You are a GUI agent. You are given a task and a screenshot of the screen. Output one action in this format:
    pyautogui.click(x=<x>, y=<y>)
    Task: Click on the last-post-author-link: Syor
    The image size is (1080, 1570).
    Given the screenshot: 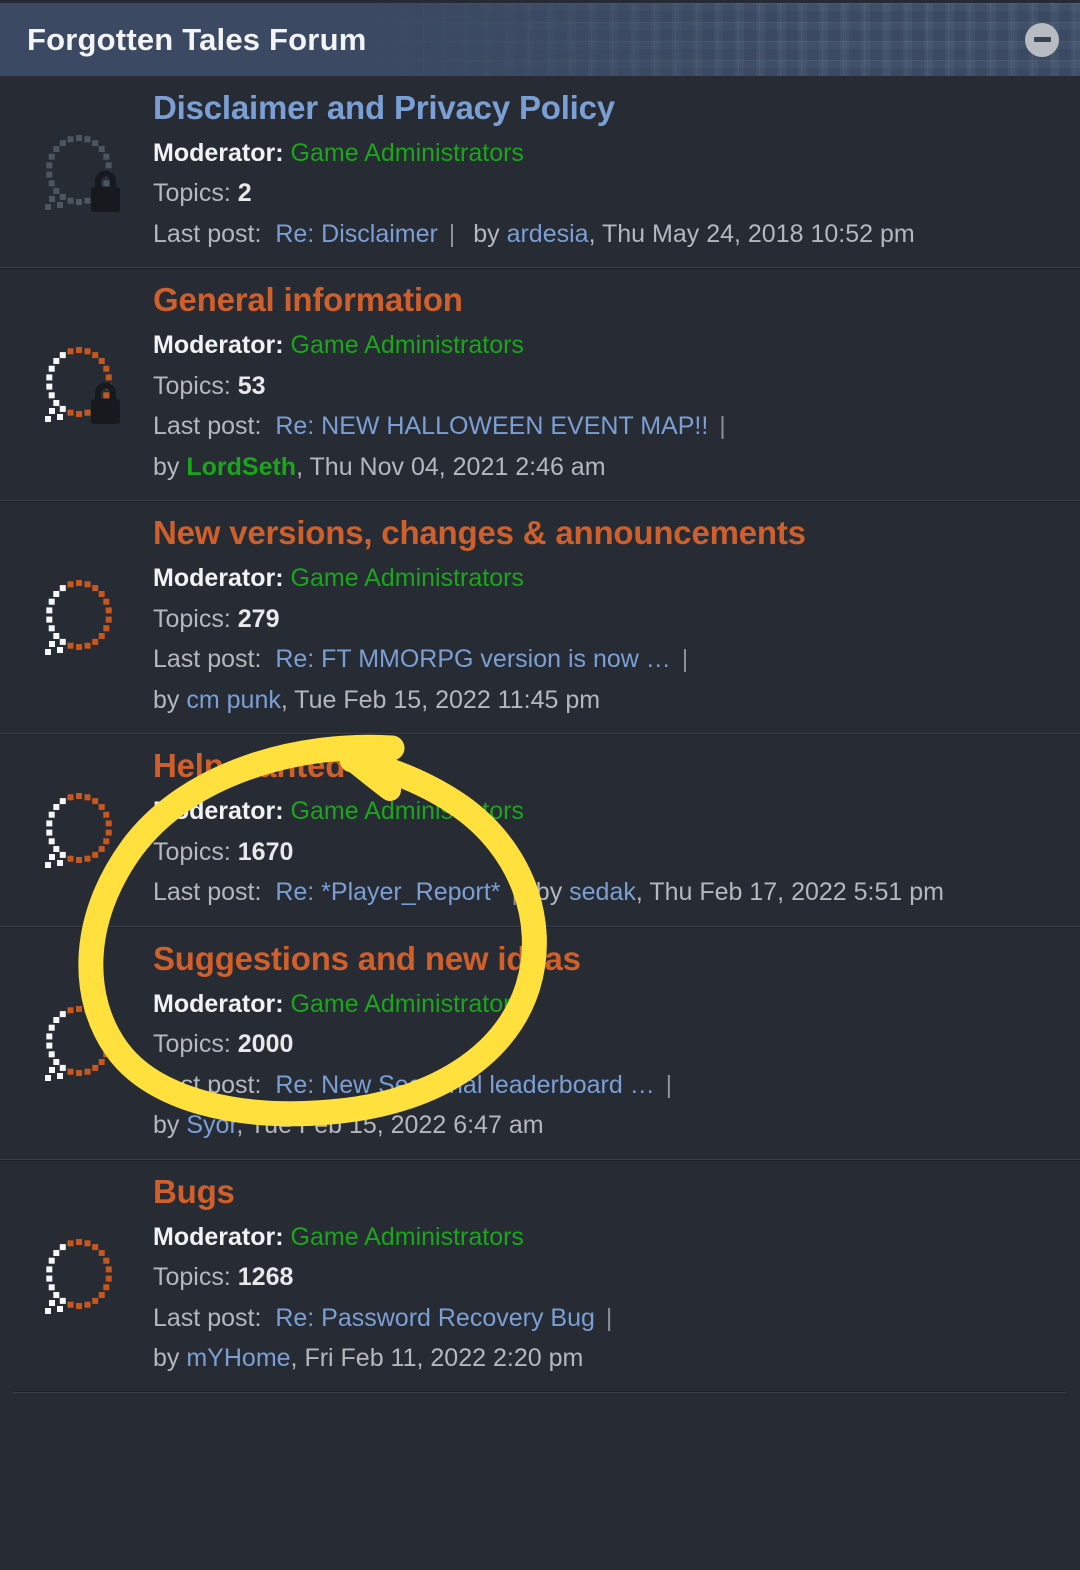 What is the action you would take?
    pyautogui.click(x=211, y=1125)
    